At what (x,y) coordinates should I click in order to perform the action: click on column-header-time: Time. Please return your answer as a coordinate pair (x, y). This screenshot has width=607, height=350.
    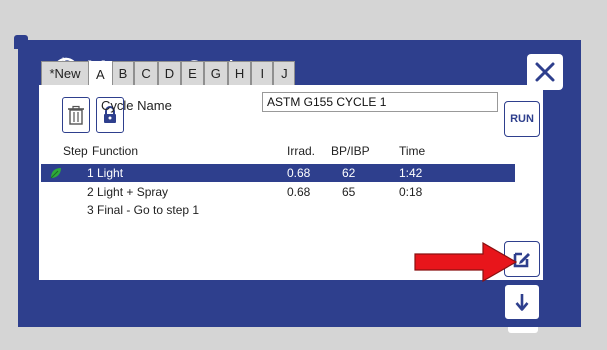
    Looking at the image, I should click on (412, 151).